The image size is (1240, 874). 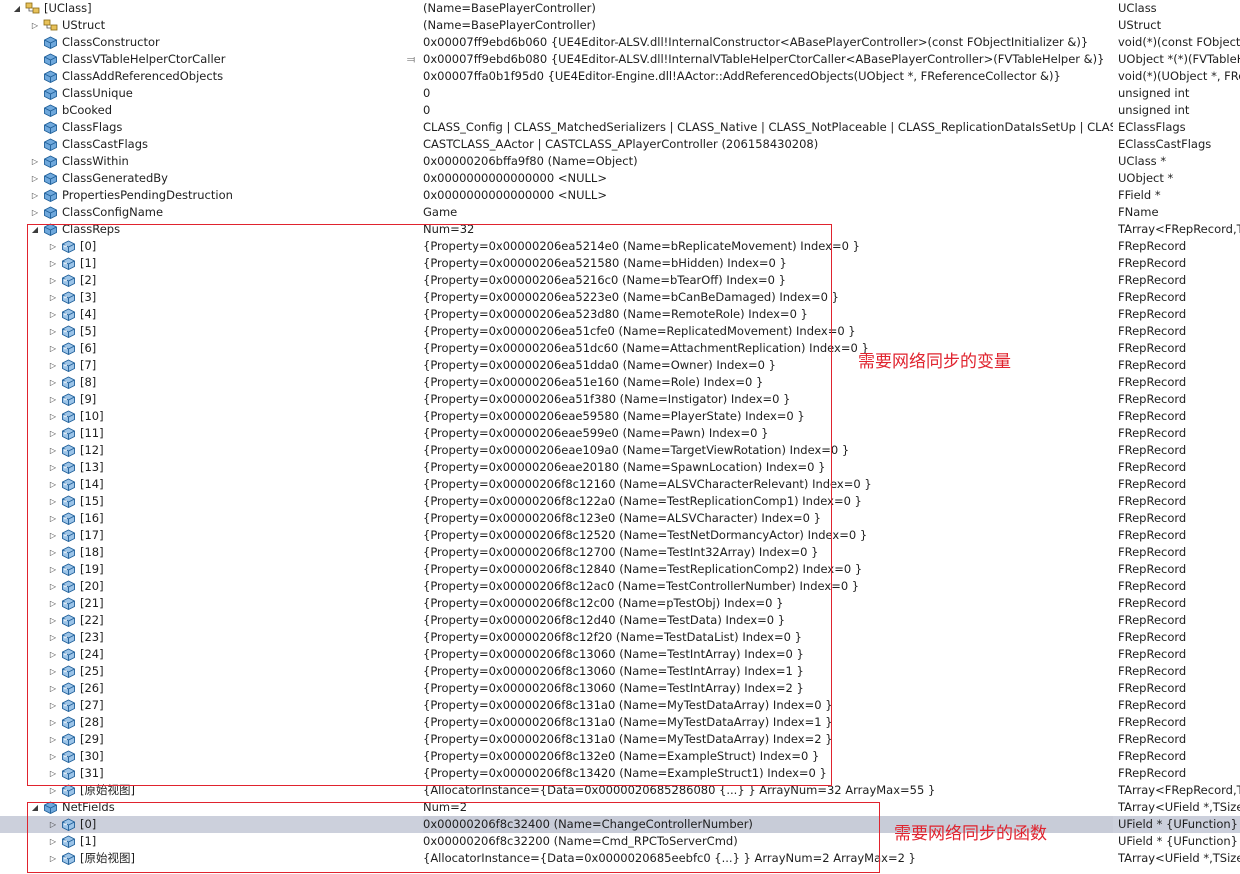 What do you see at coordinates (209, 739) in the screenshot?
I see `name-cell: ▷ [29]` at bounding box center [209, 739].